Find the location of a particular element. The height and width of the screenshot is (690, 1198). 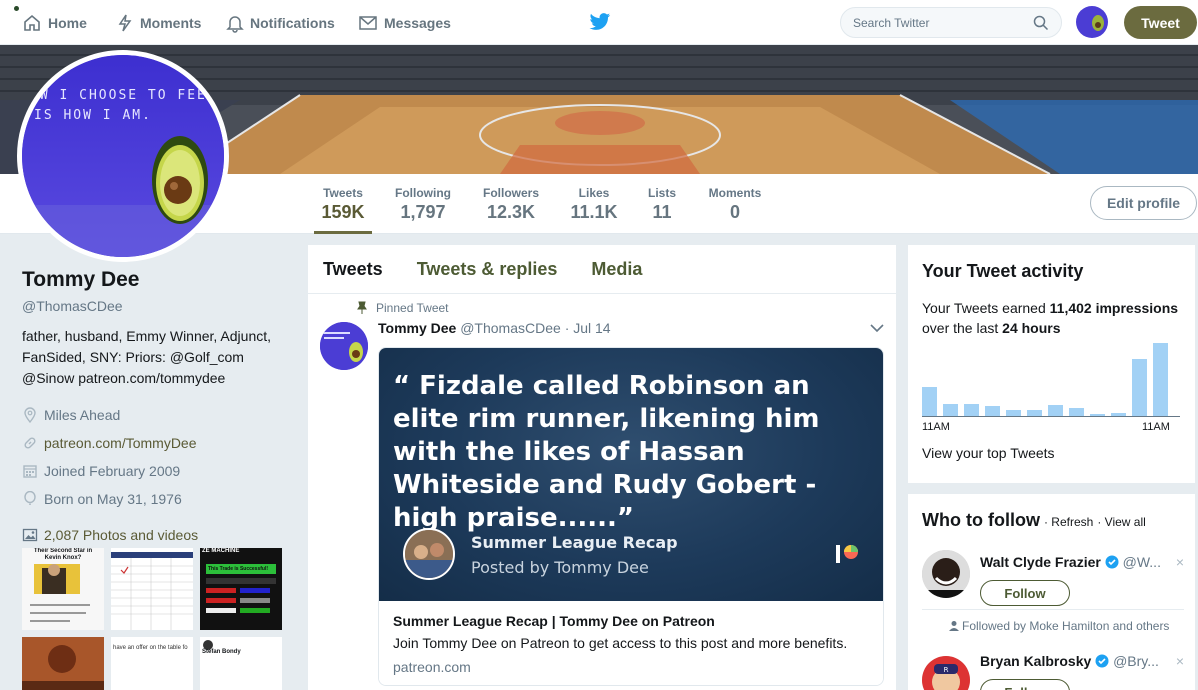

stat-lists: Lists 11 is located at coordinates (662, 204).